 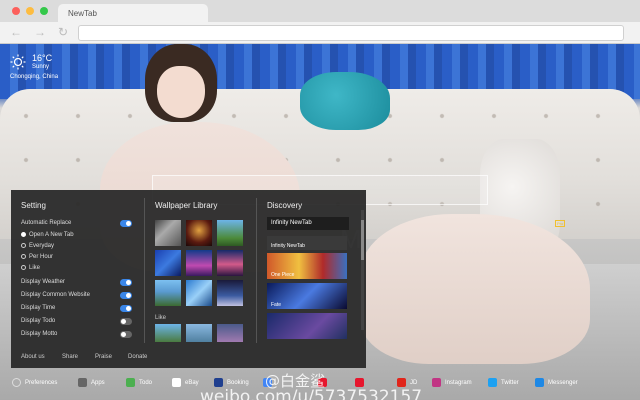 I want to click on instagram-shortcut: Instagram, so click(x=452, y=382).